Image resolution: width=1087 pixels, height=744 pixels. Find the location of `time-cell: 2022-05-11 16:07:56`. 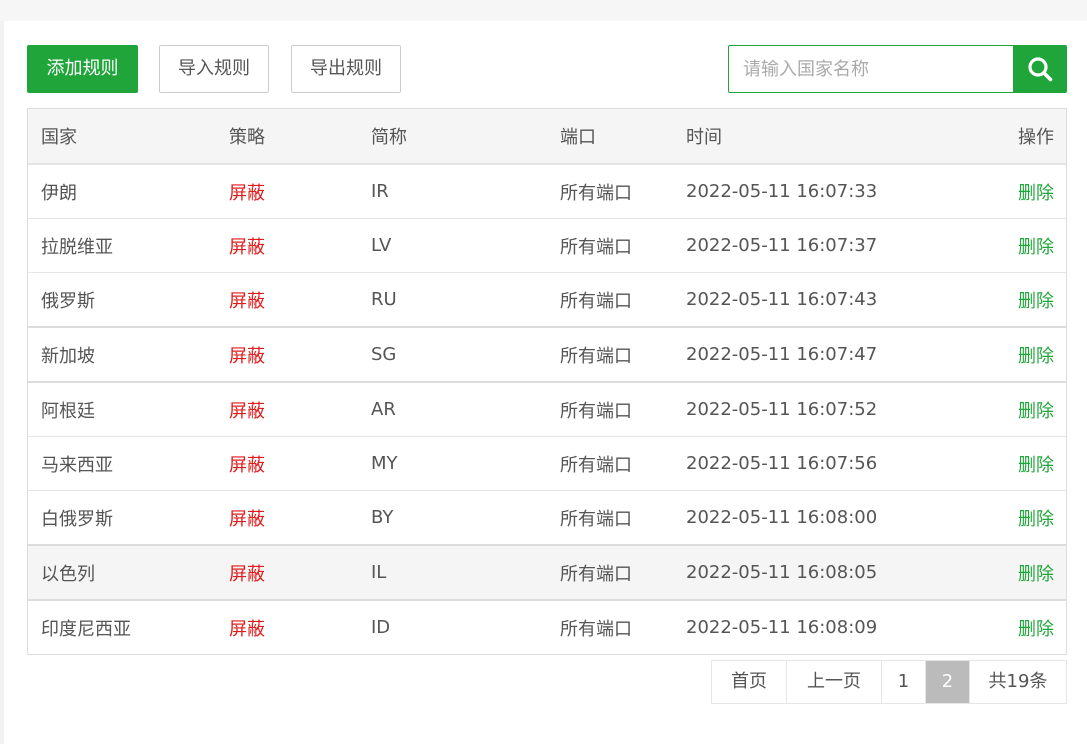

time-cell: 2022-05-11 16:07:56 is located at coordinates (782, 463).